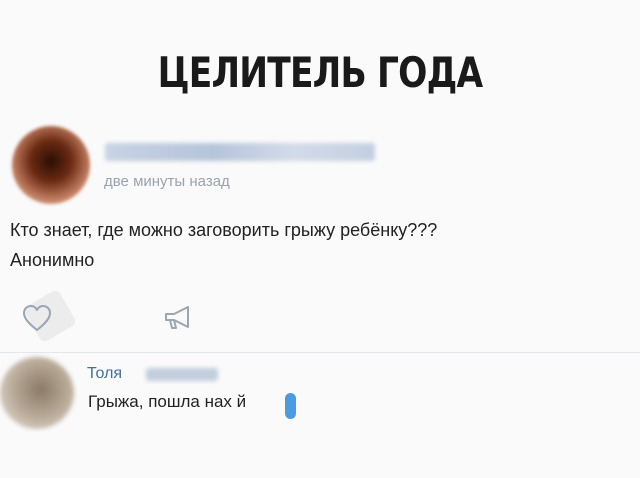  I want to click on meme-title: ЦЕЛИТЕЛЬ ГОДА, so click(320, 72).